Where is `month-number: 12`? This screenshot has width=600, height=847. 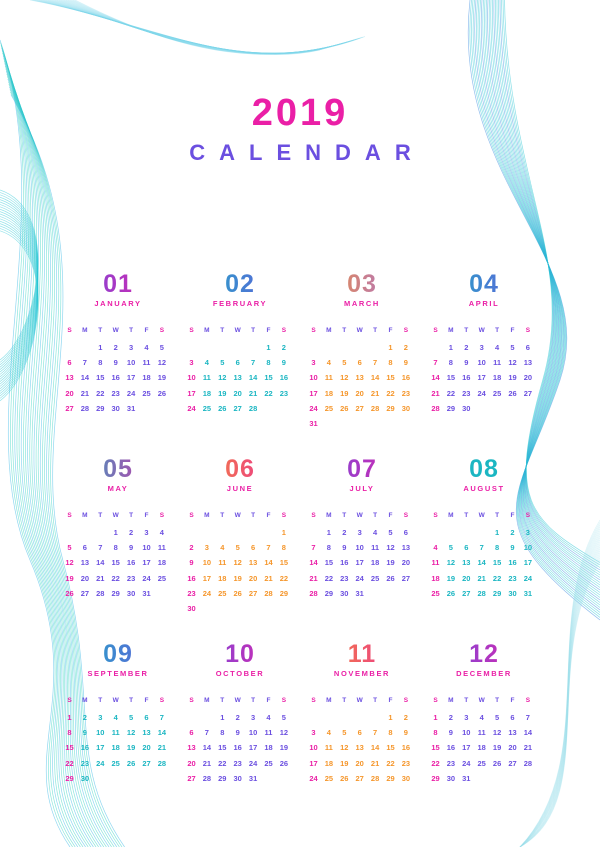
month-number: 12 is located at coordinates (484, 654).